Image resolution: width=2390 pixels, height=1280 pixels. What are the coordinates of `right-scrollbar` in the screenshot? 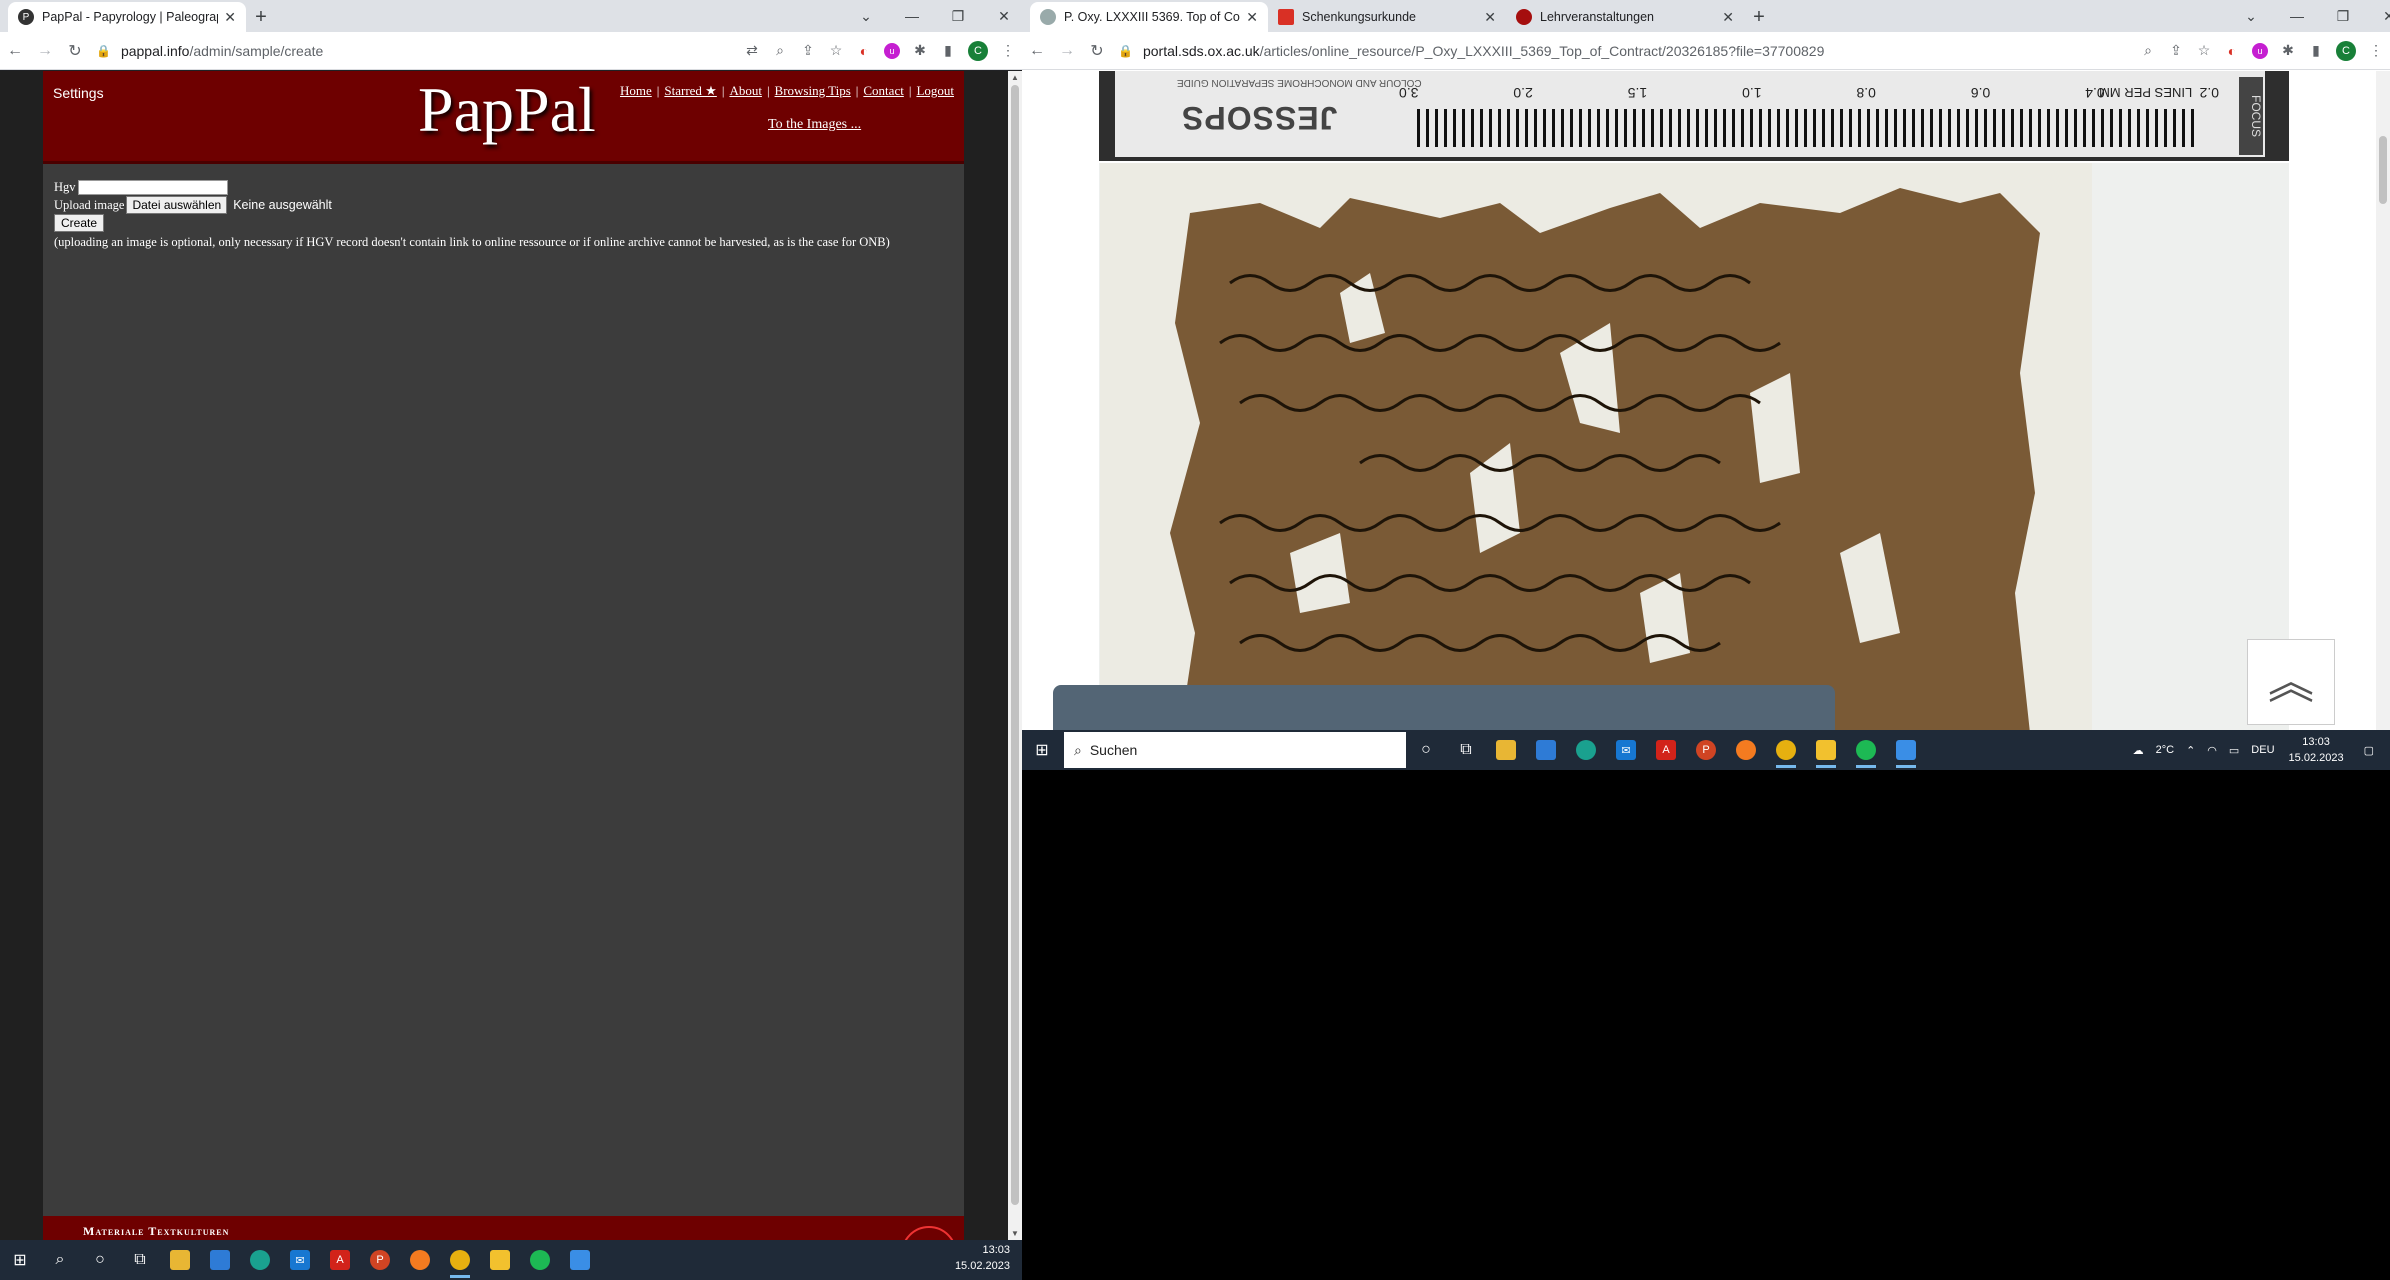 It's located at (2383, 400).